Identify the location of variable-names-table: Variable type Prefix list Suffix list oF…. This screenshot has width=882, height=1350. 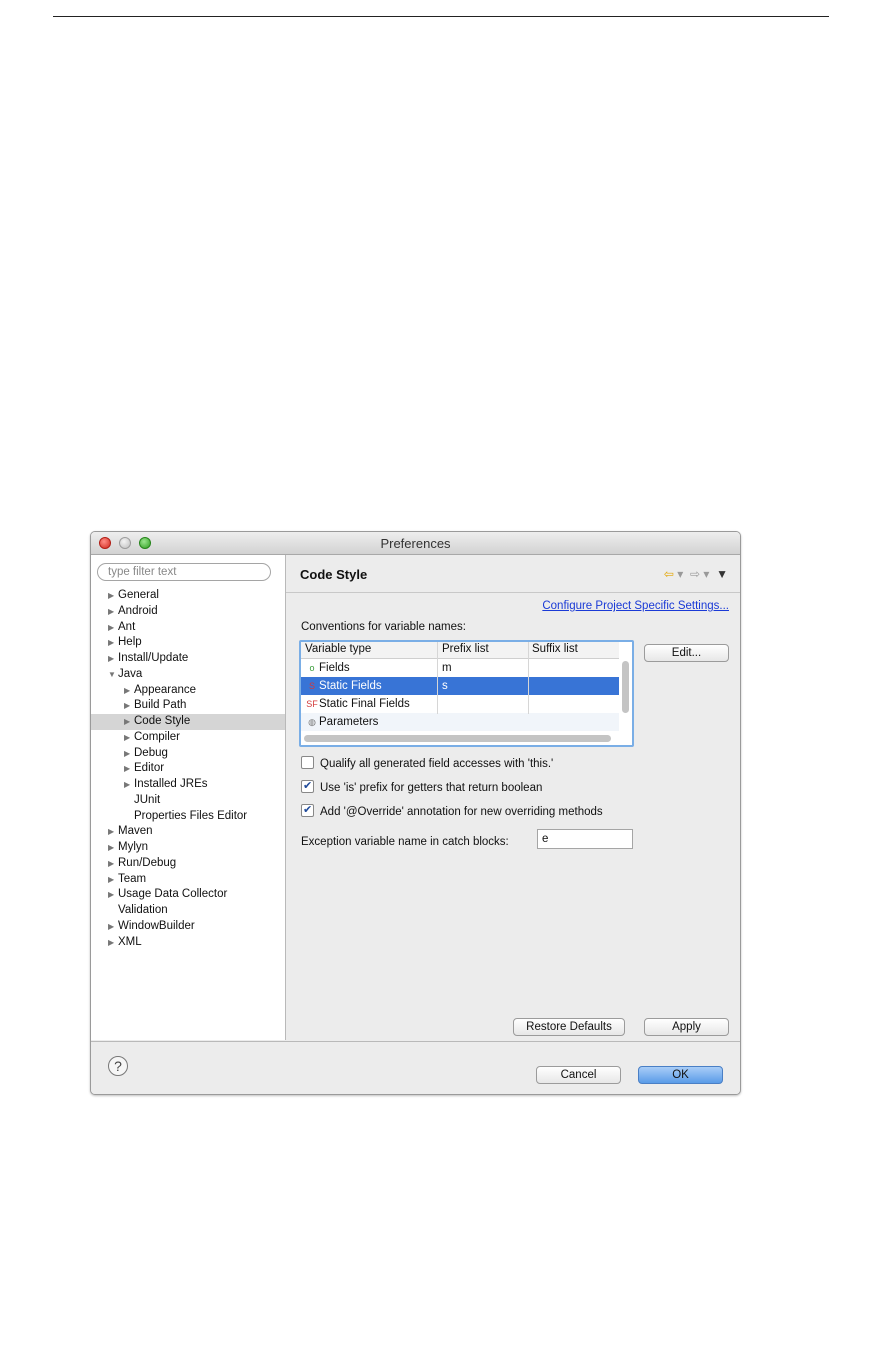
(466, 693).